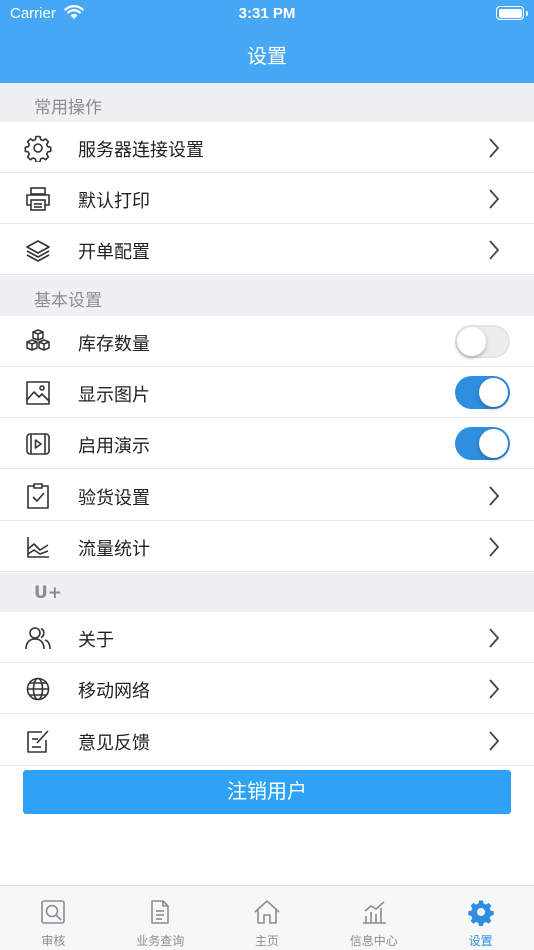 This screenshot has width=534, height=950. I want to click on tab-settings: 设置, so click(480, 918).